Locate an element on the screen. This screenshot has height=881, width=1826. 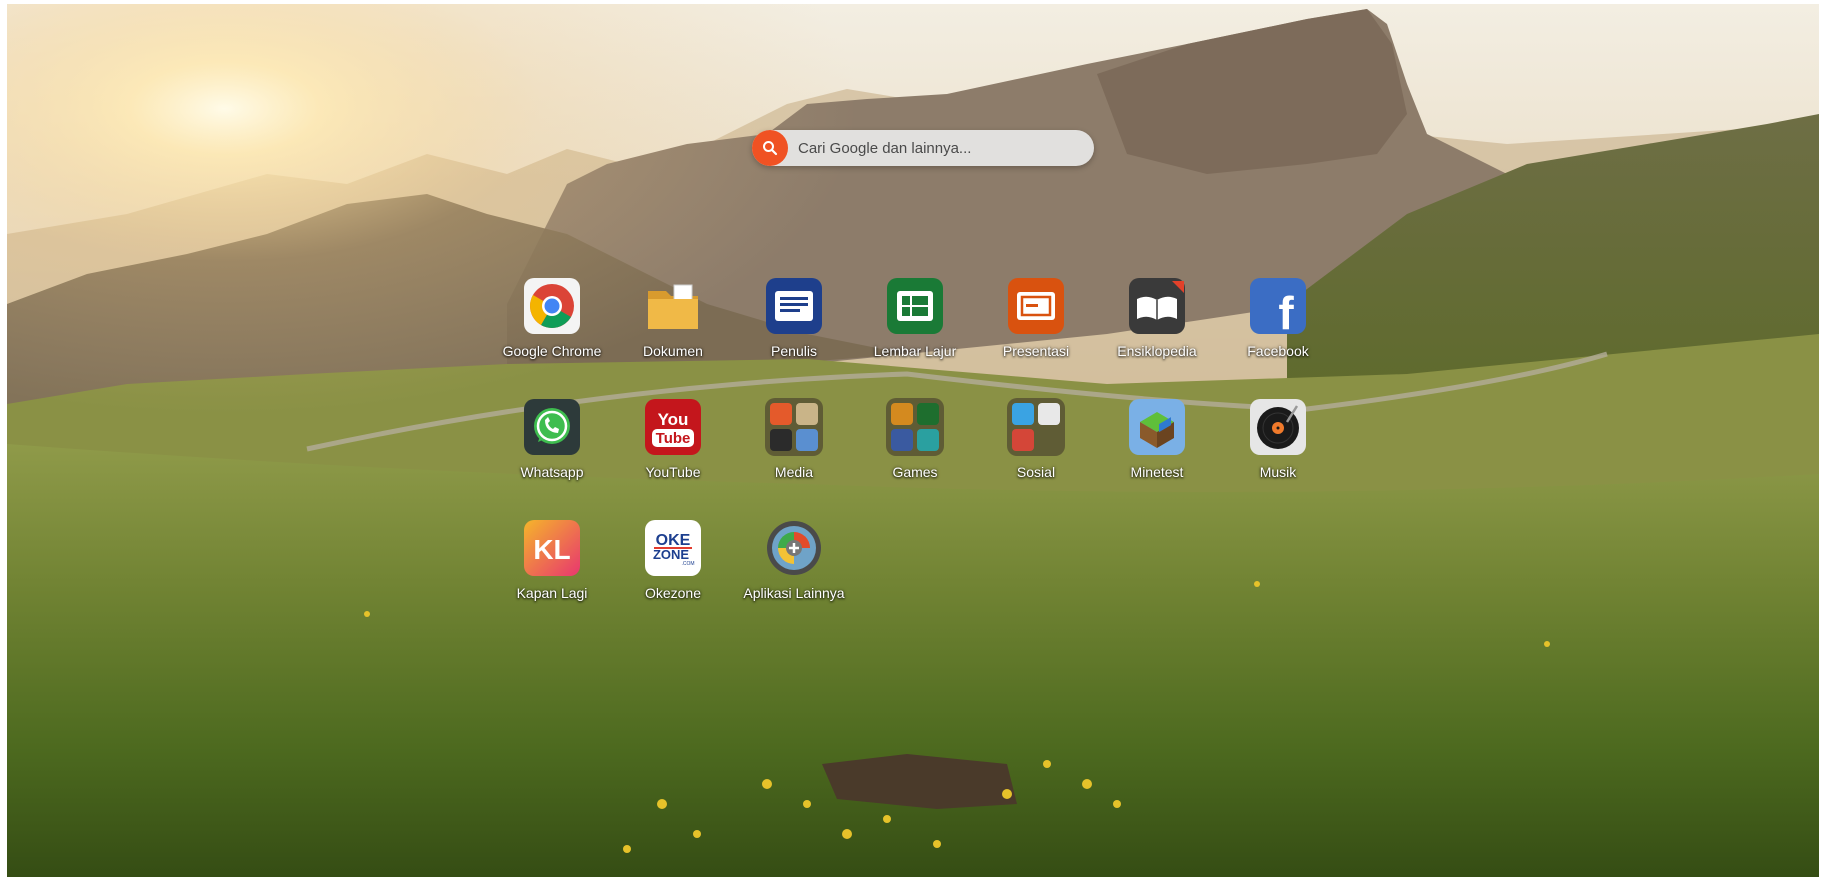
app-lembar-lajur: Lembar Lajur is located at coordinates (915, 327).